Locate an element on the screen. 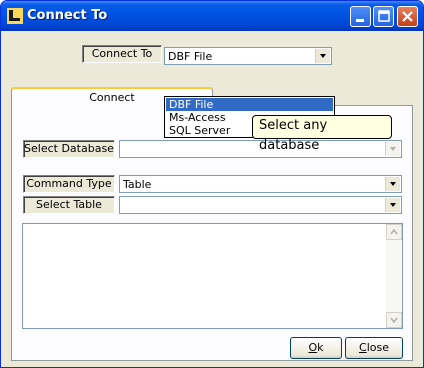  connect-to-value: DBF File is located at coordinates (190, 56).